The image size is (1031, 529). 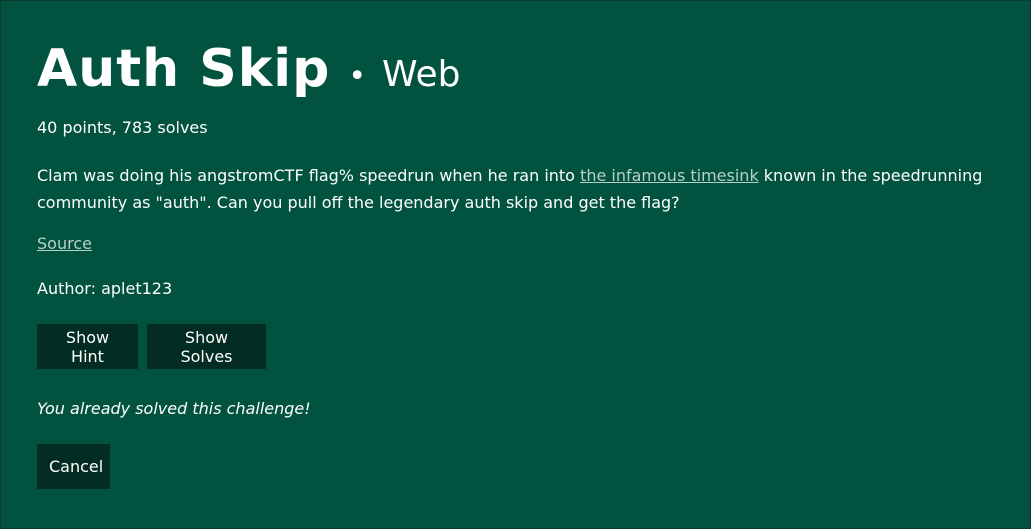 What do you see at coordinates (105, 288) in the screenshot?
I see `challenge-author: Author: aplet123` at bounding box center [105, 288].